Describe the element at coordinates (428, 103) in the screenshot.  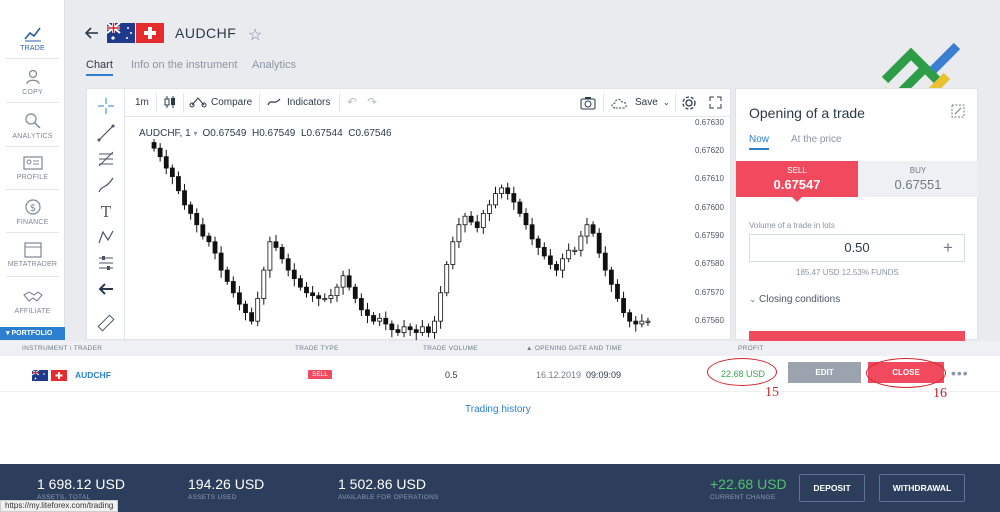
I see `chart-toolbar: 1m Compare Indicators ↶ ↷ Save ⌄` at that location.